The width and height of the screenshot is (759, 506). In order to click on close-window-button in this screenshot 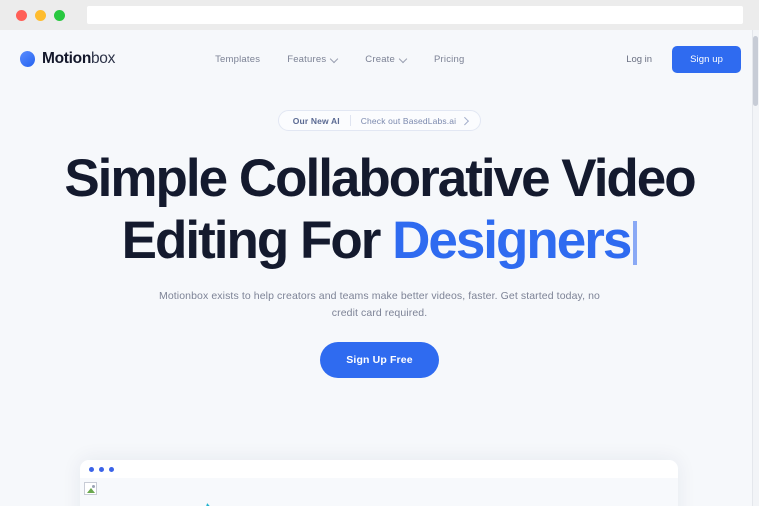, I will do `click(21, 15)`.